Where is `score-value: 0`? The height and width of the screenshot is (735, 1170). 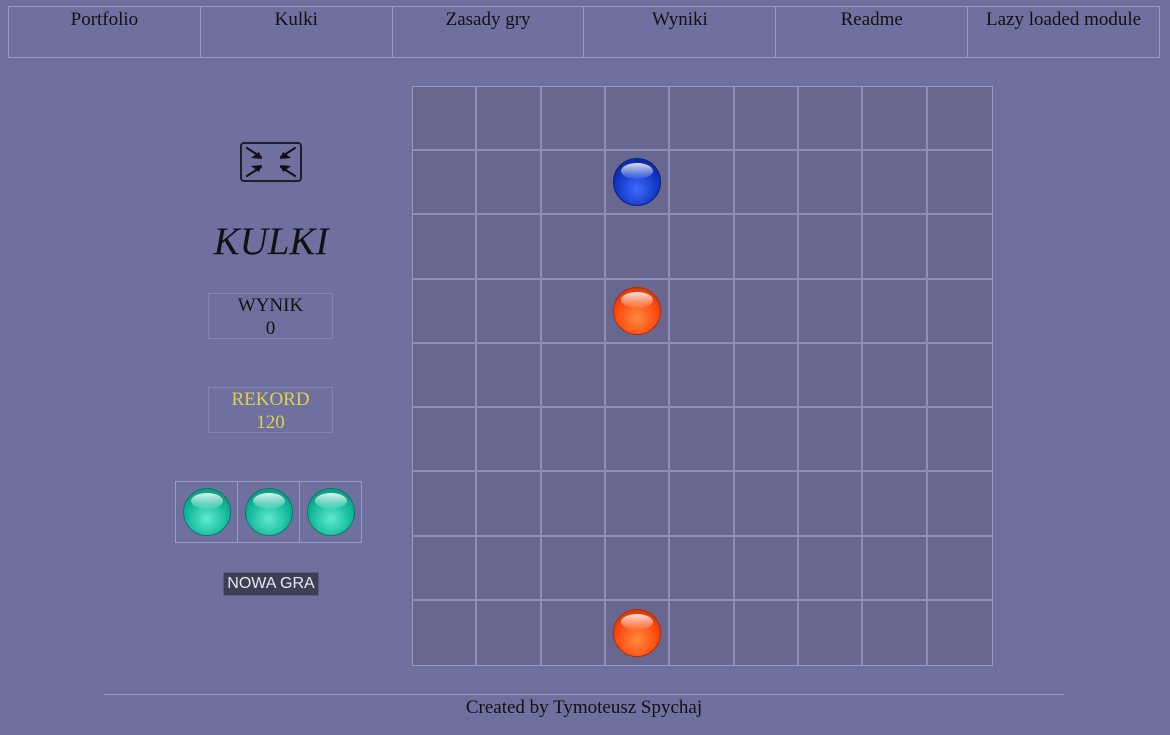 score-value: 0 is located at coordinates (270, 328).